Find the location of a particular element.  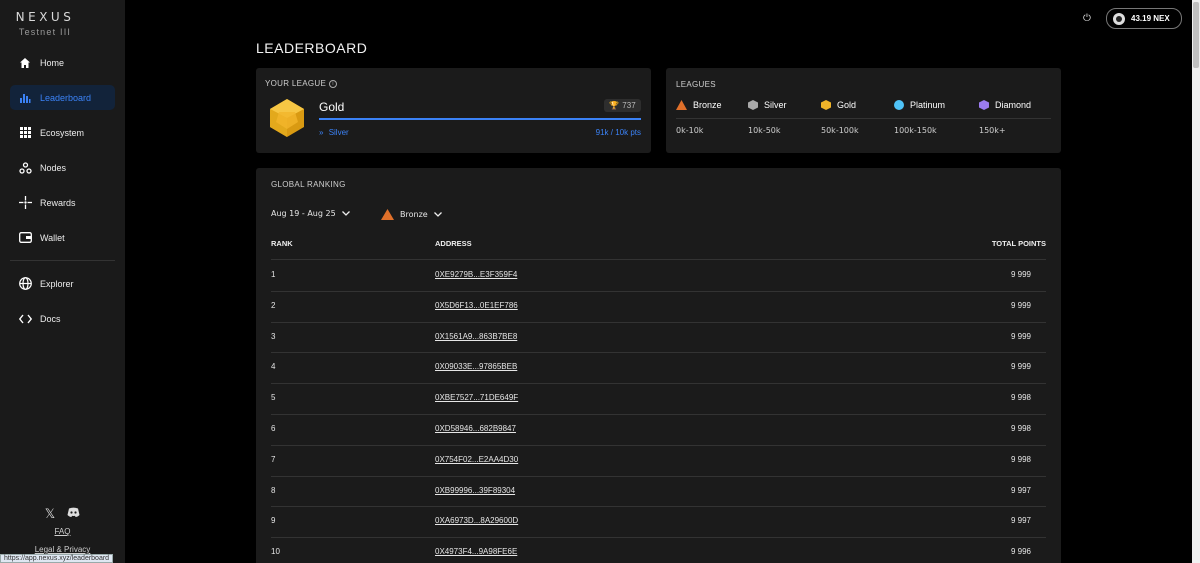

bar-chart-icon is located at coordinates (25, 98).